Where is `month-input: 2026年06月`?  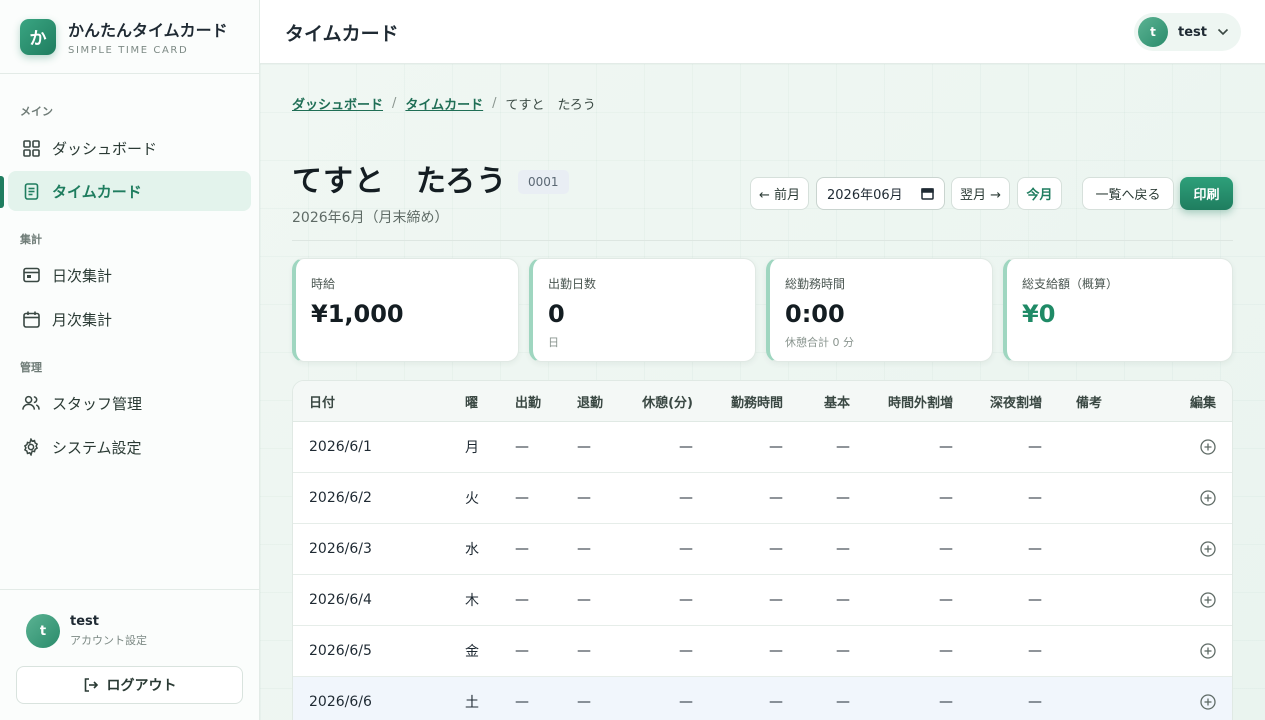 month-input: 2026年06月 is located at coordinates (880, 193).